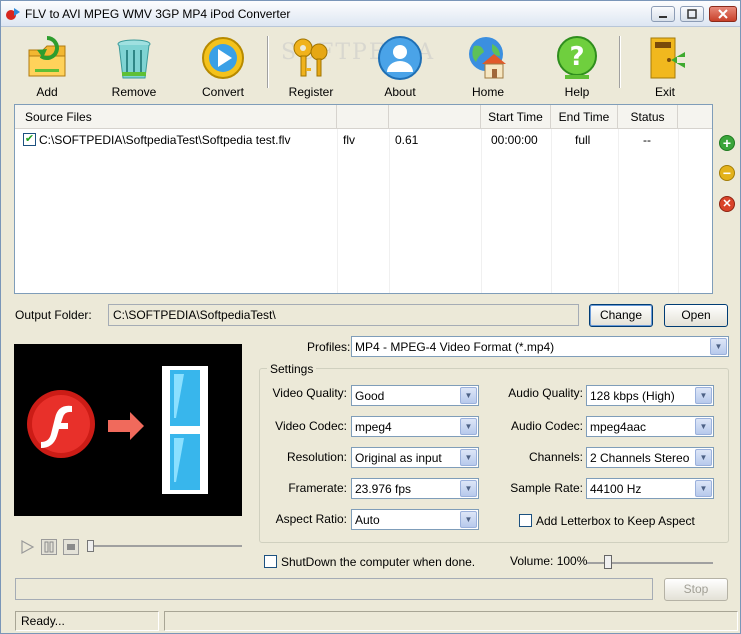  Describe the element at coordinates (664, 92) in the screenshot. I see `exit-label: Exit` at that location.